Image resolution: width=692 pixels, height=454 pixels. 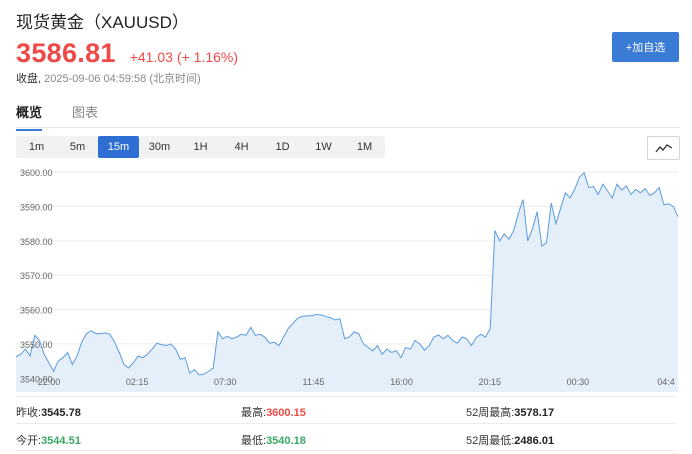 What do you see at coordinates (61, 441) in the screenshot?
I see `stat-value: 3544.51` at bounding box center [61, 441].